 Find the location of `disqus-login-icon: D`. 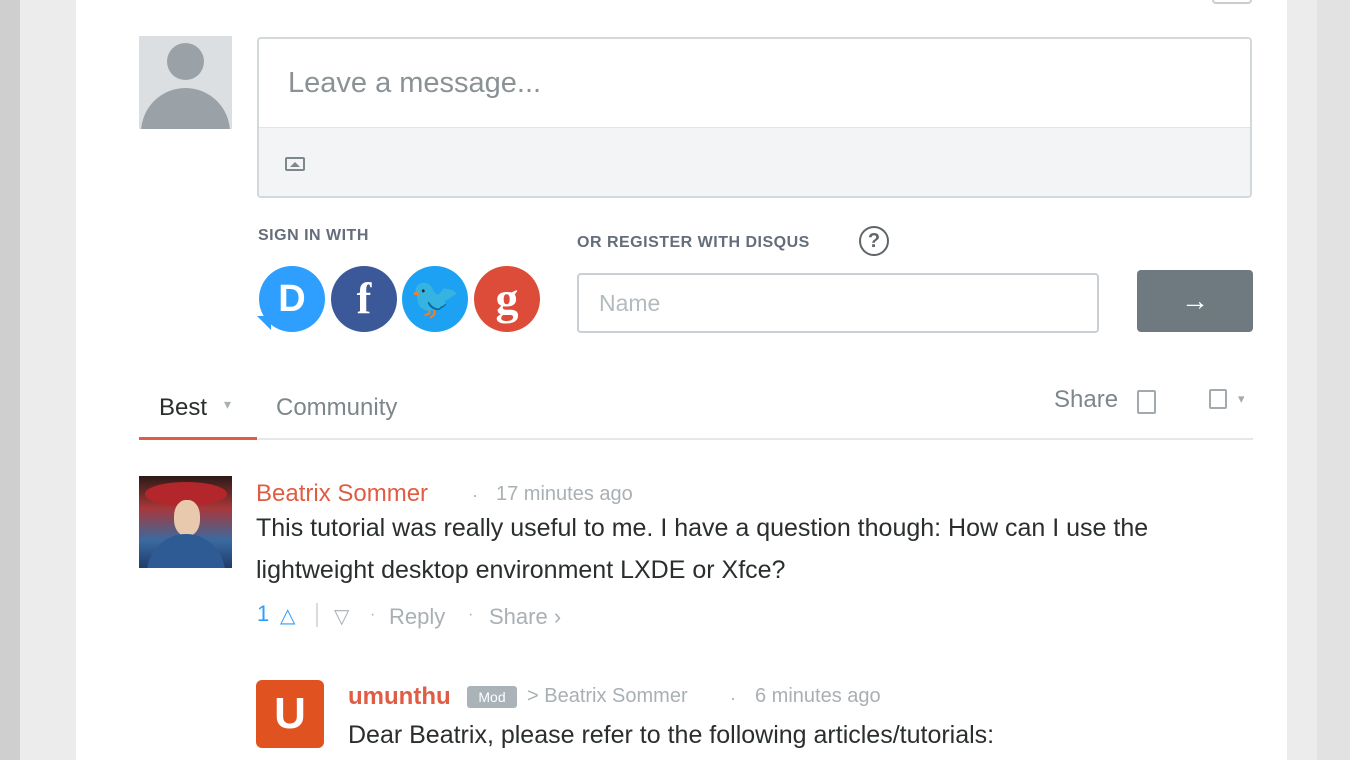

disqus-login-icon: D is located at coordinates (291, 299).